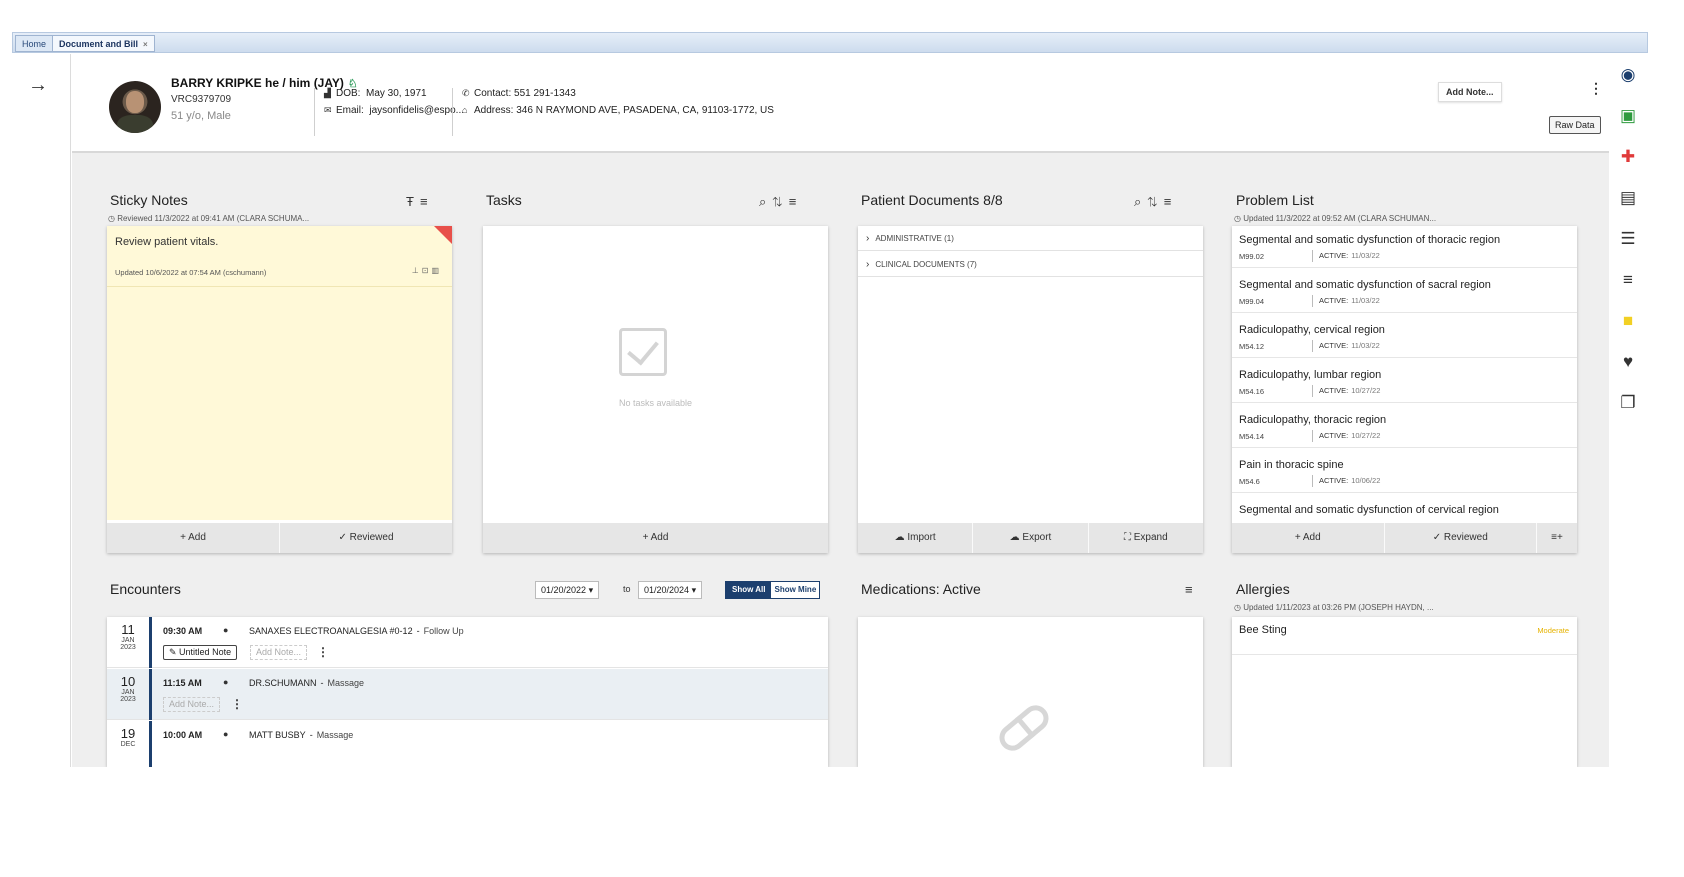 The width and height of the screenshot is (1684, 877). I want to click on new-ribbon, so click(443, 235).